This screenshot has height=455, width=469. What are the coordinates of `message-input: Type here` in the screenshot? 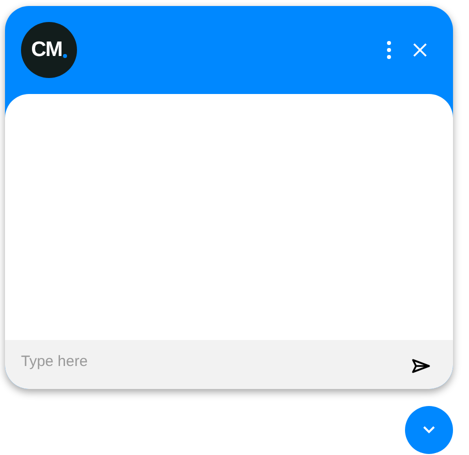 It's located at (229, 364).